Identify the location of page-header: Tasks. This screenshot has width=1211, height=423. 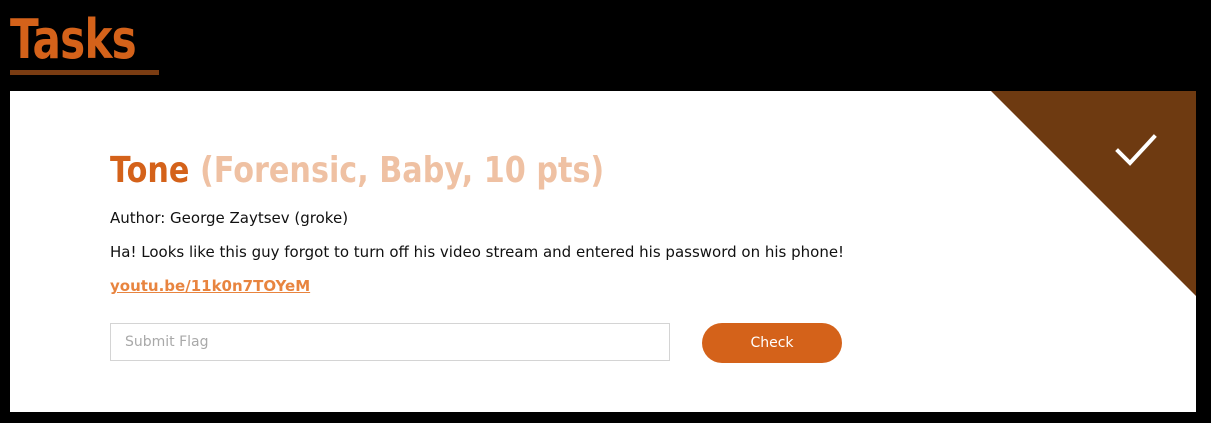
(91, 43).